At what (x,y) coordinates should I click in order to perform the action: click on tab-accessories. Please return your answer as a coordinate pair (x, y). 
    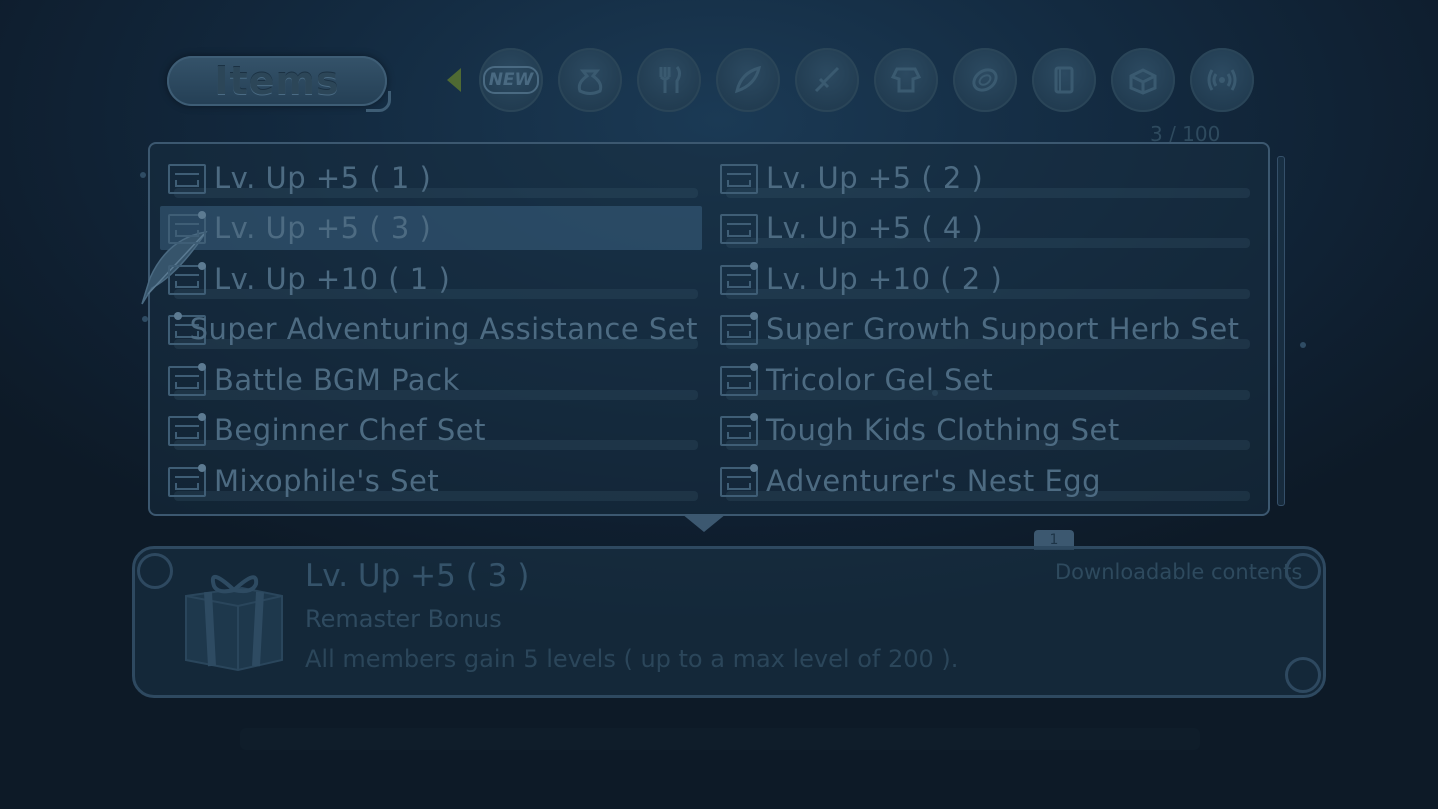
    Looking at the image, I should click on (985, 80).